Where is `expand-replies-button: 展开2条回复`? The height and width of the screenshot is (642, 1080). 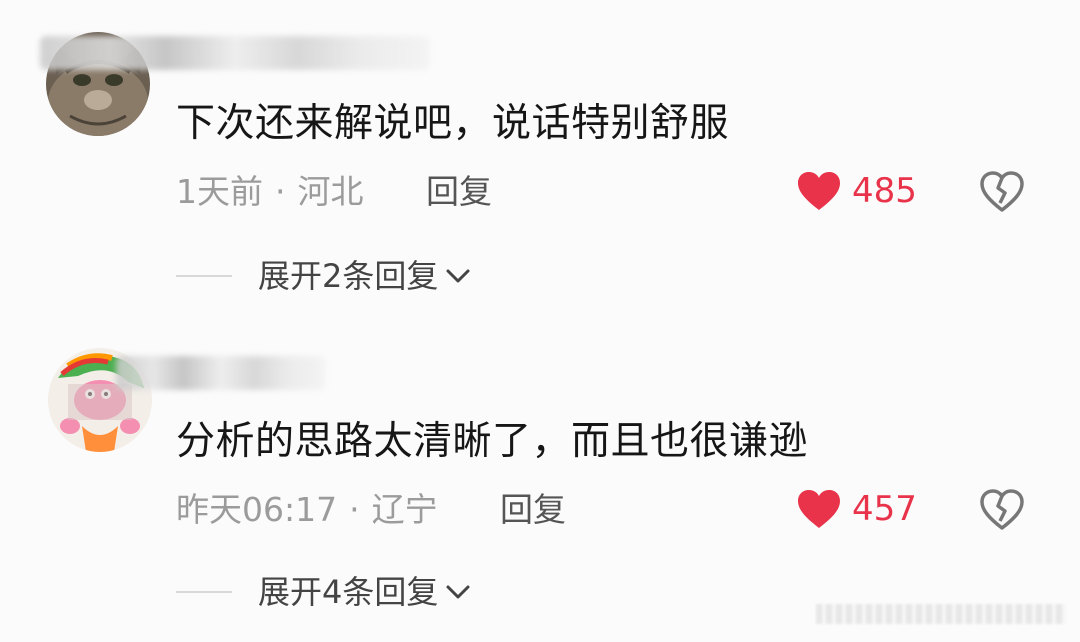 expand-replies-button: 展开2条回复 is located at coordinates (324, 276).